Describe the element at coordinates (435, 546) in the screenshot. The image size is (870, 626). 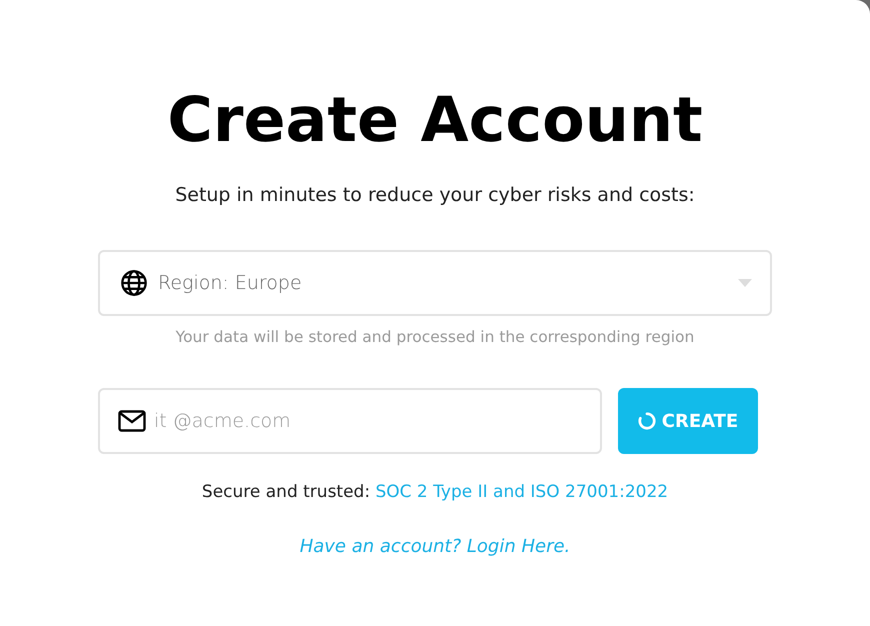
I see `login-link: Have an account? Login Here.` at that location.